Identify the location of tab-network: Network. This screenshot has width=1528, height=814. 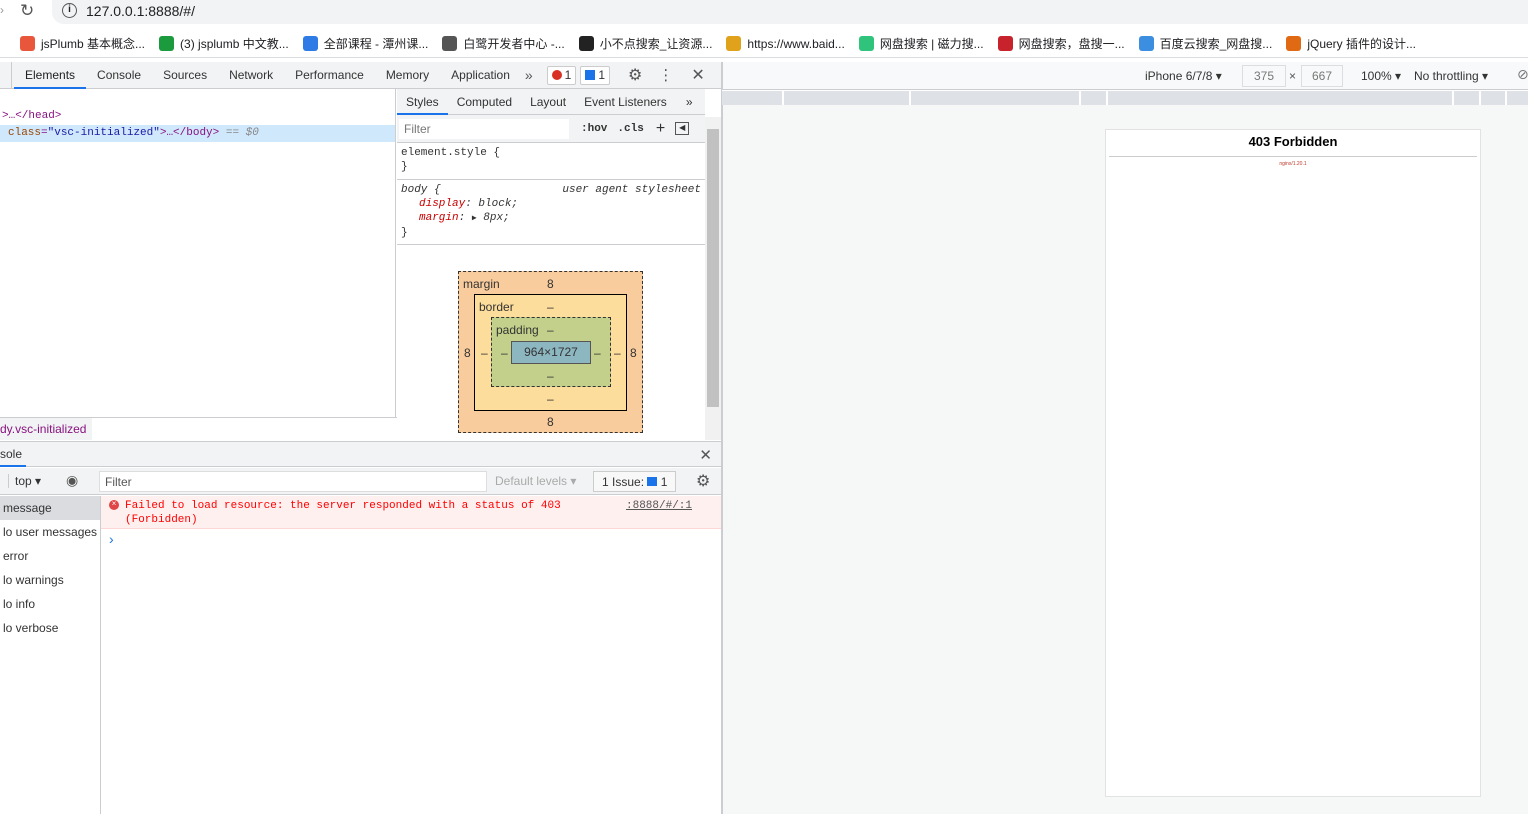
(251, 75).